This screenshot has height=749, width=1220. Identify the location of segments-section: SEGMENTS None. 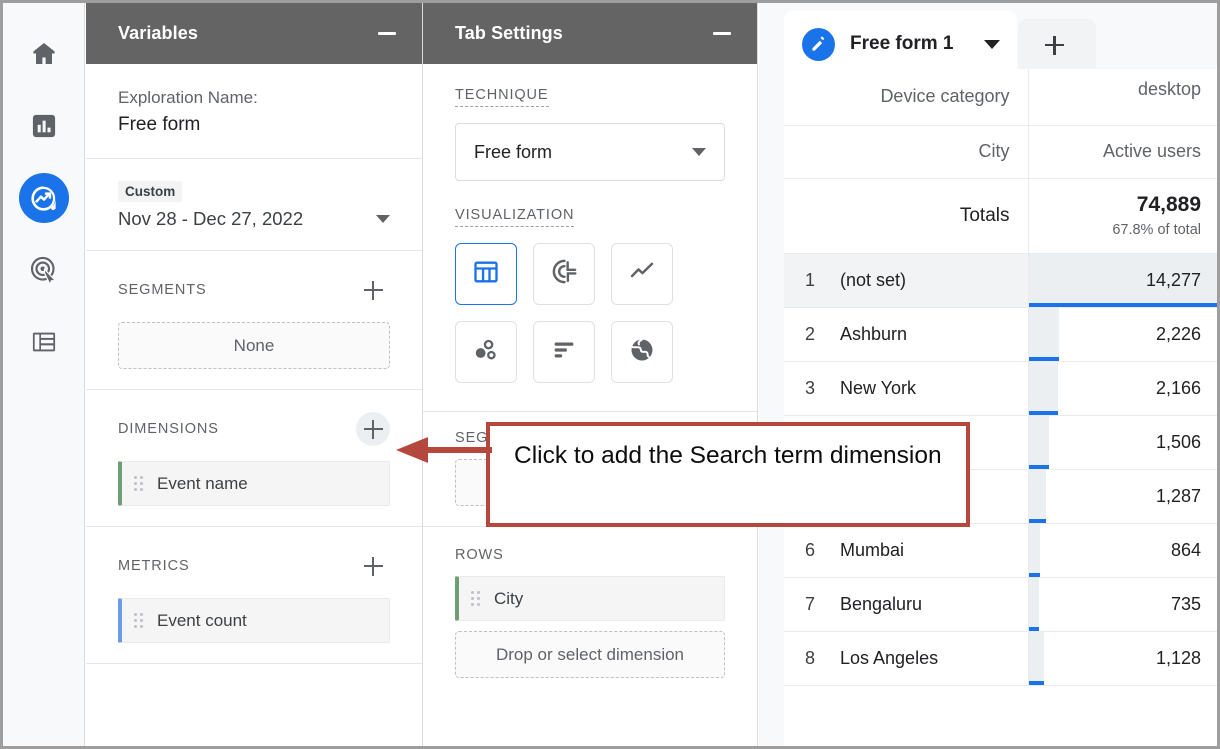
(254, 321).